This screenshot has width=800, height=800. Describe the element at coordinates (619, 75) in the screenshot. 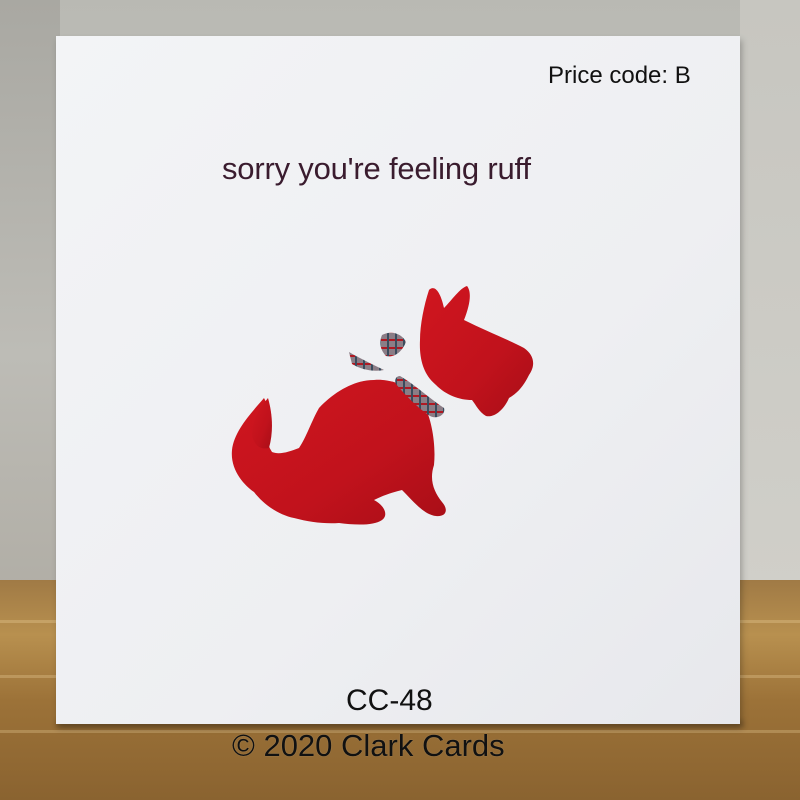

I see `price-code-label: Price code: B` at that location.